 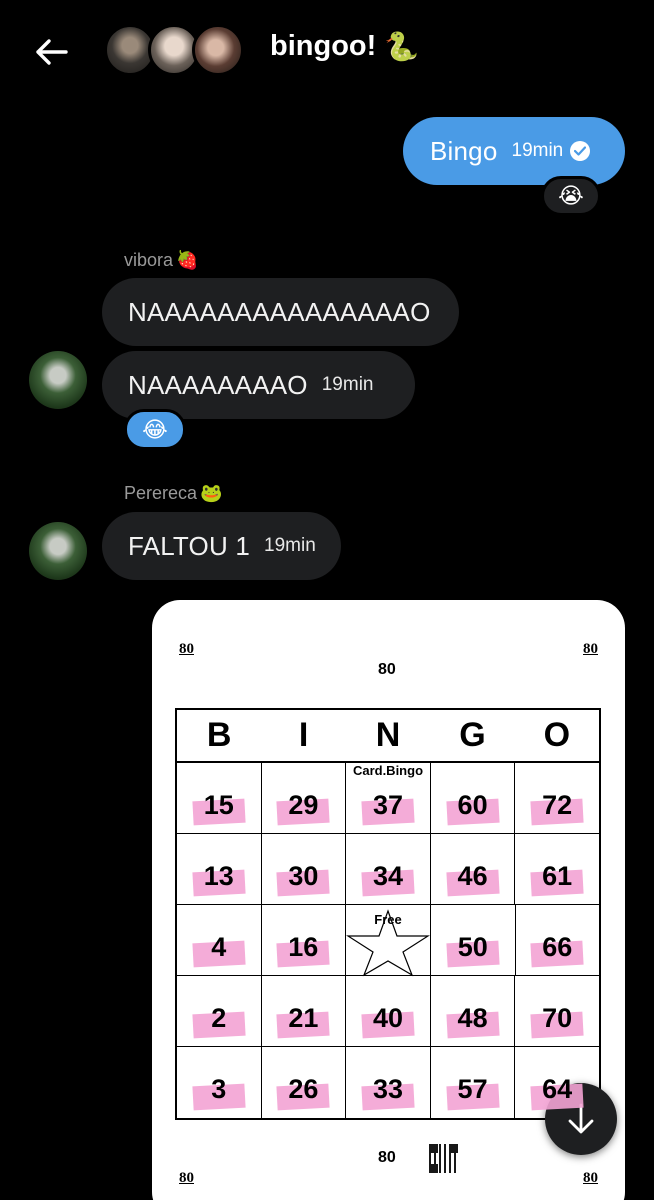 I want to click on card-brand: Card.Bingo, so click(x=388, y=770).